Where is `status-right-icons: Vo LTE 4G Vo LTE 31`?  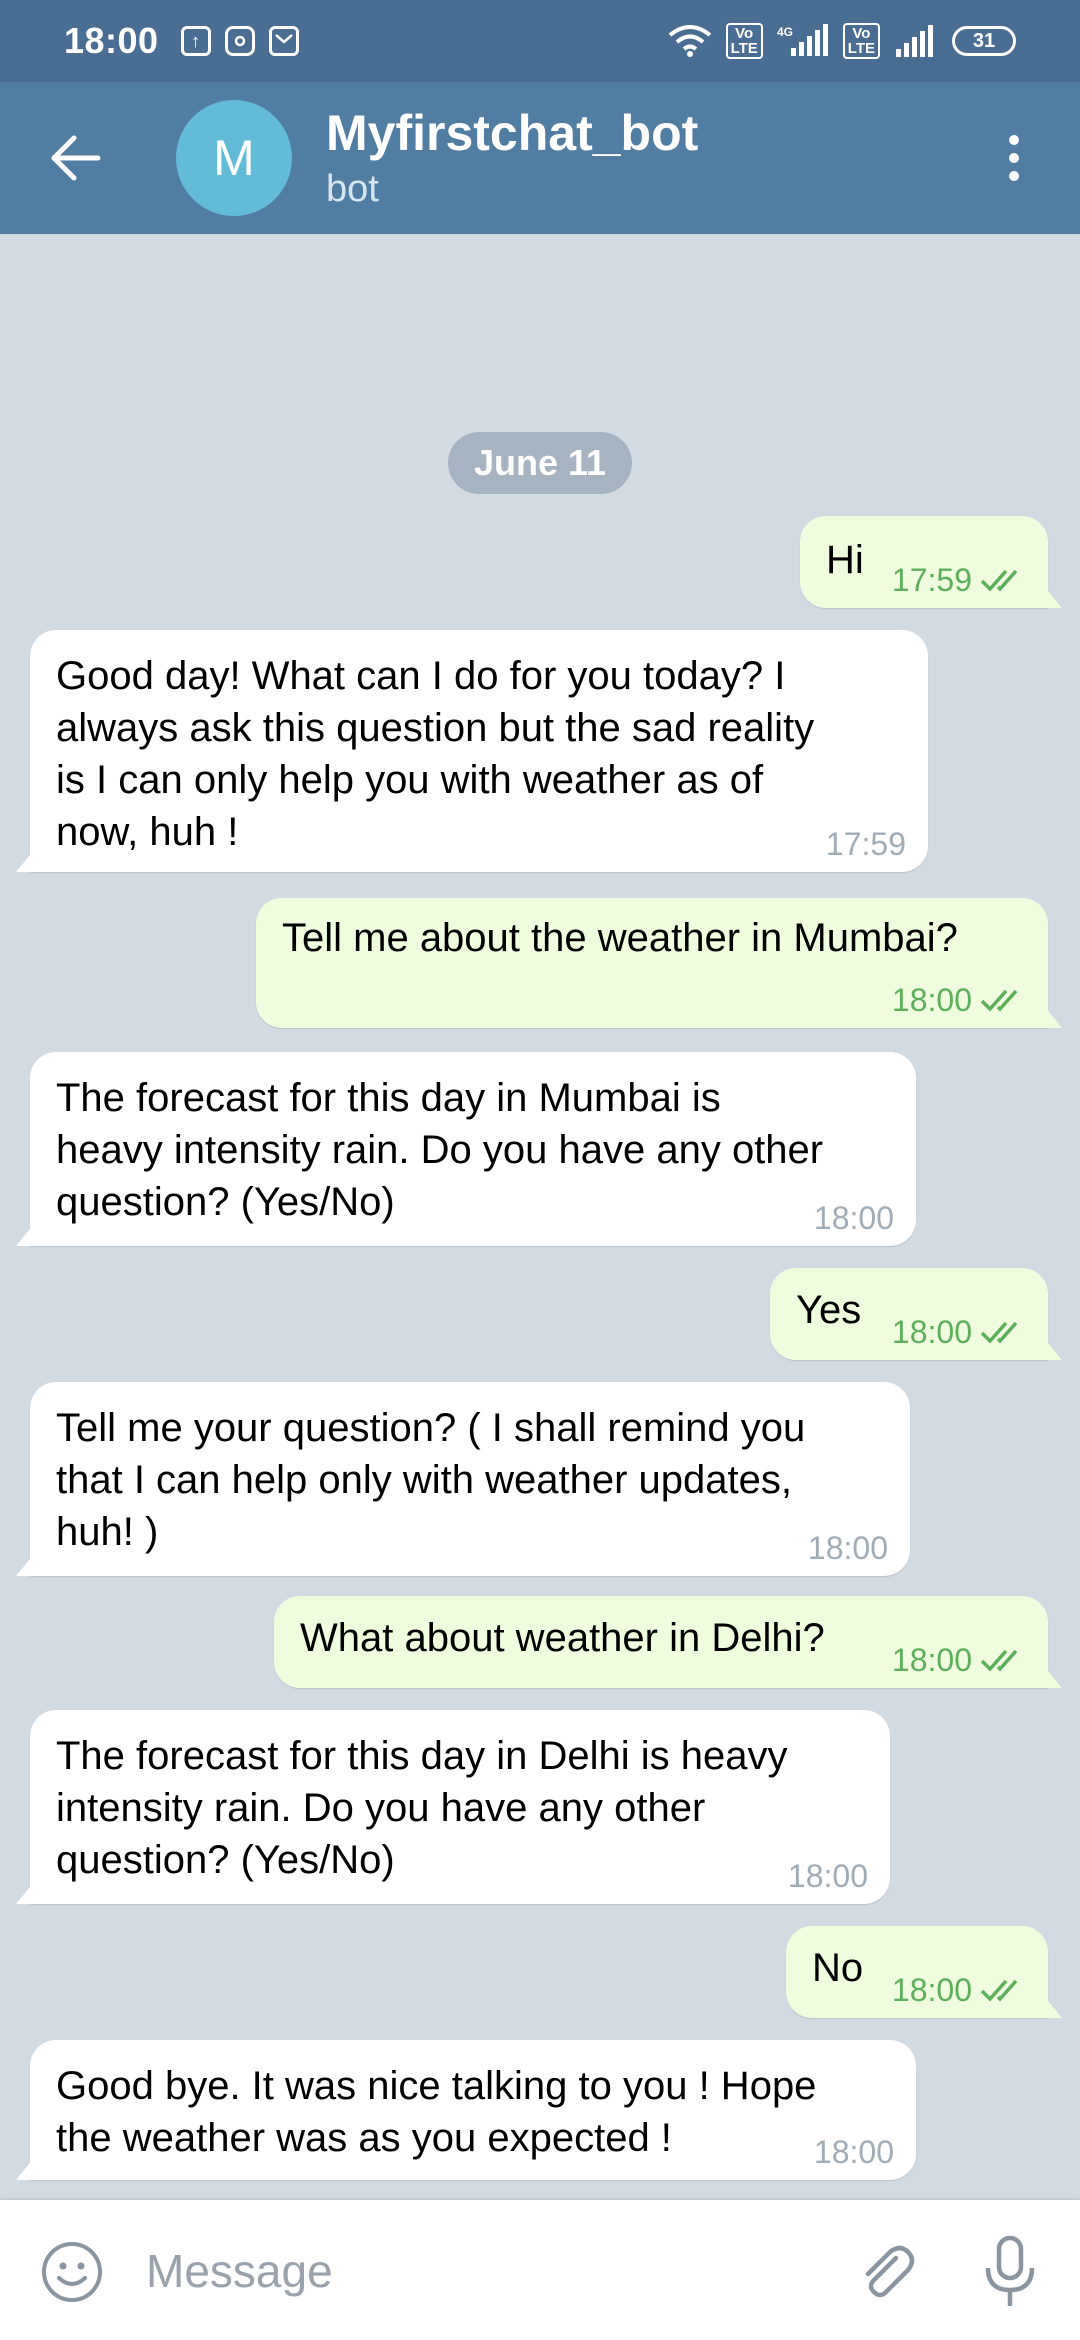
status-right-icons: Vo LTE 4G Vo LTE 31 is located at coordinates (842, 41).